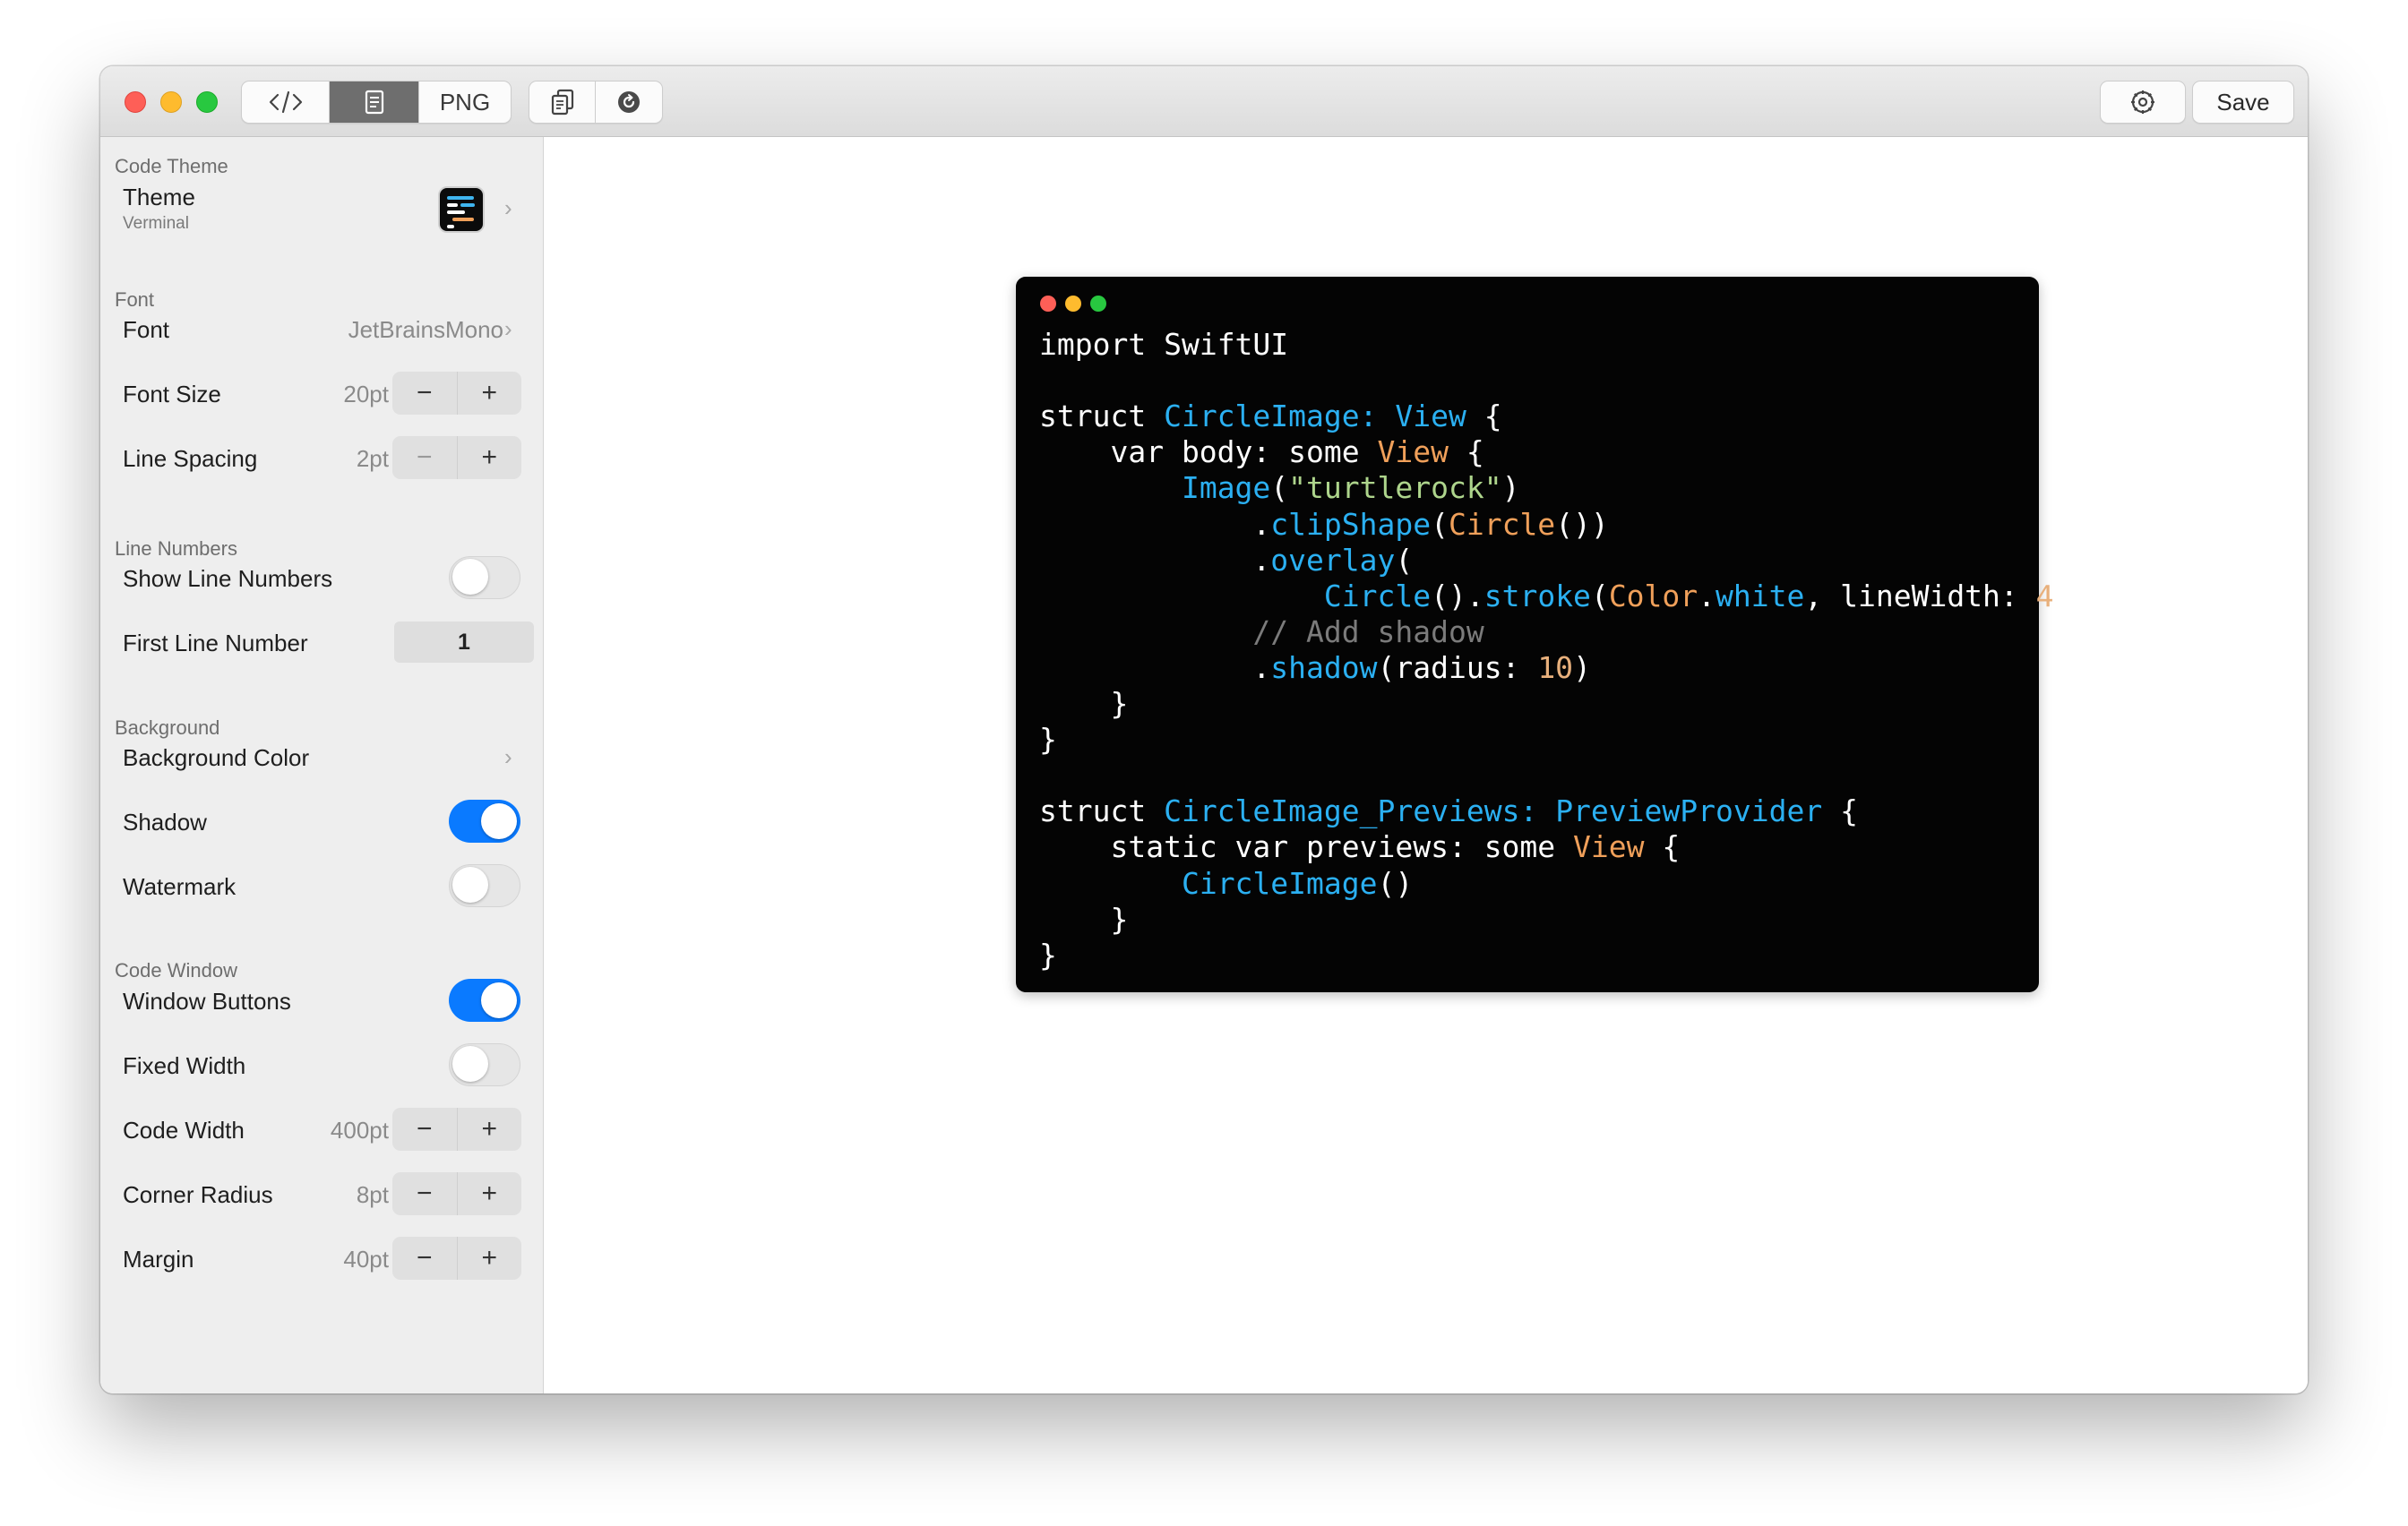  Describe the element at coordinates (1226, 488) in the screenshot. I see `code-token: Image` at that location.